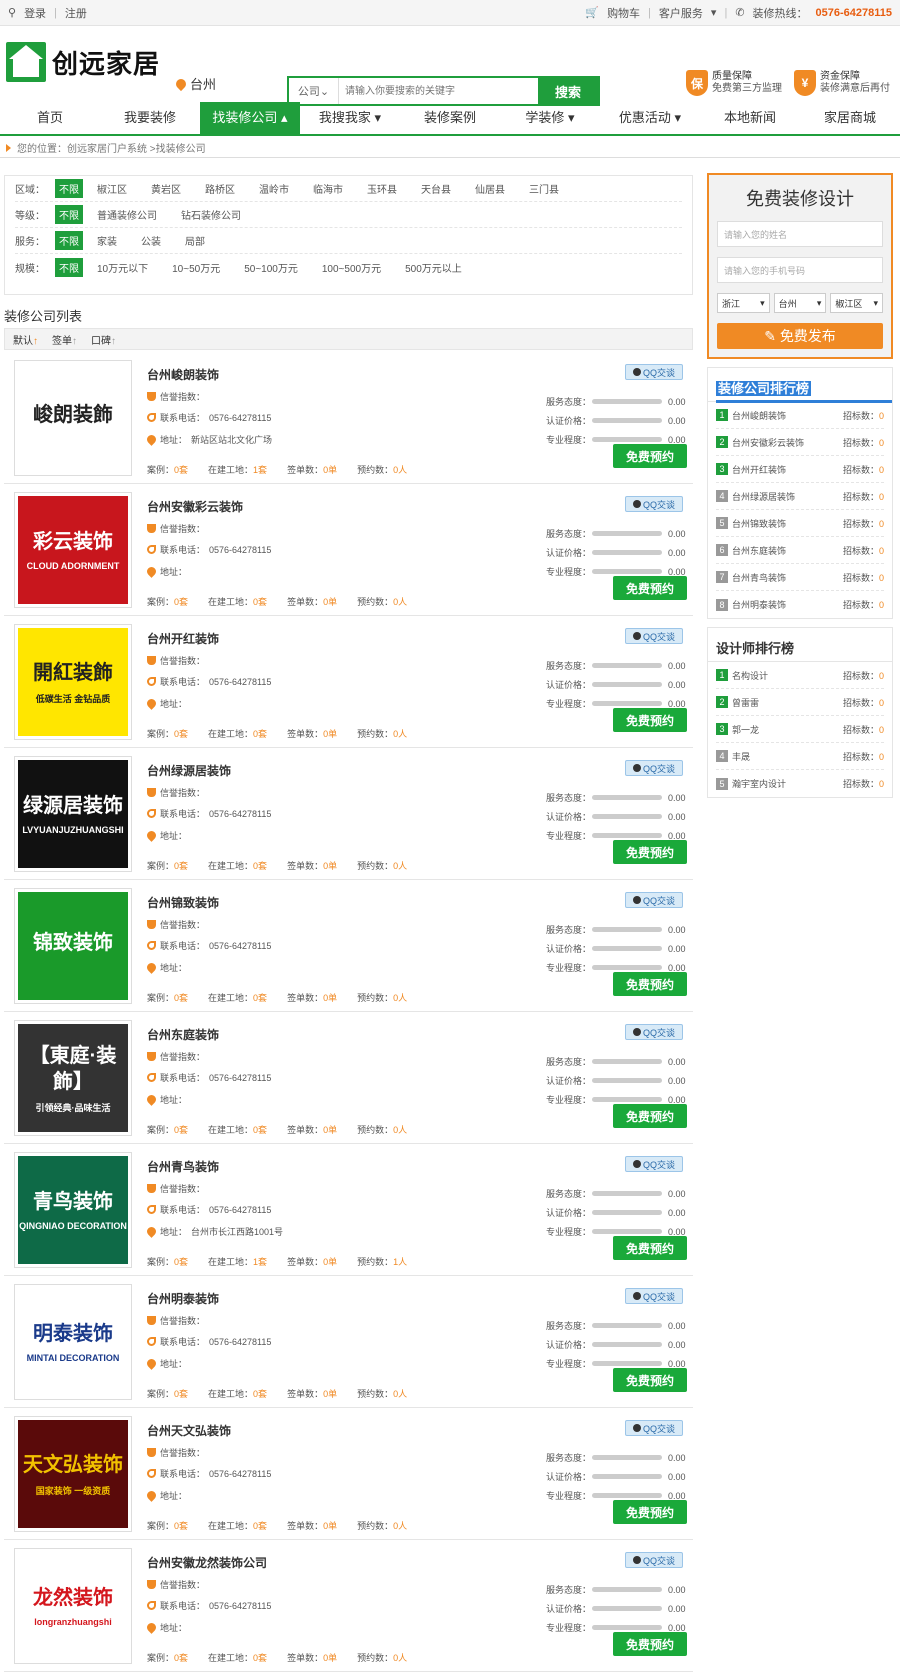 The image size is (900, 1672). What do you see at coordinates (127, 214) in the screenshot?
I see `filter-option: 普通装修公司` at bounding box center [127, 214].